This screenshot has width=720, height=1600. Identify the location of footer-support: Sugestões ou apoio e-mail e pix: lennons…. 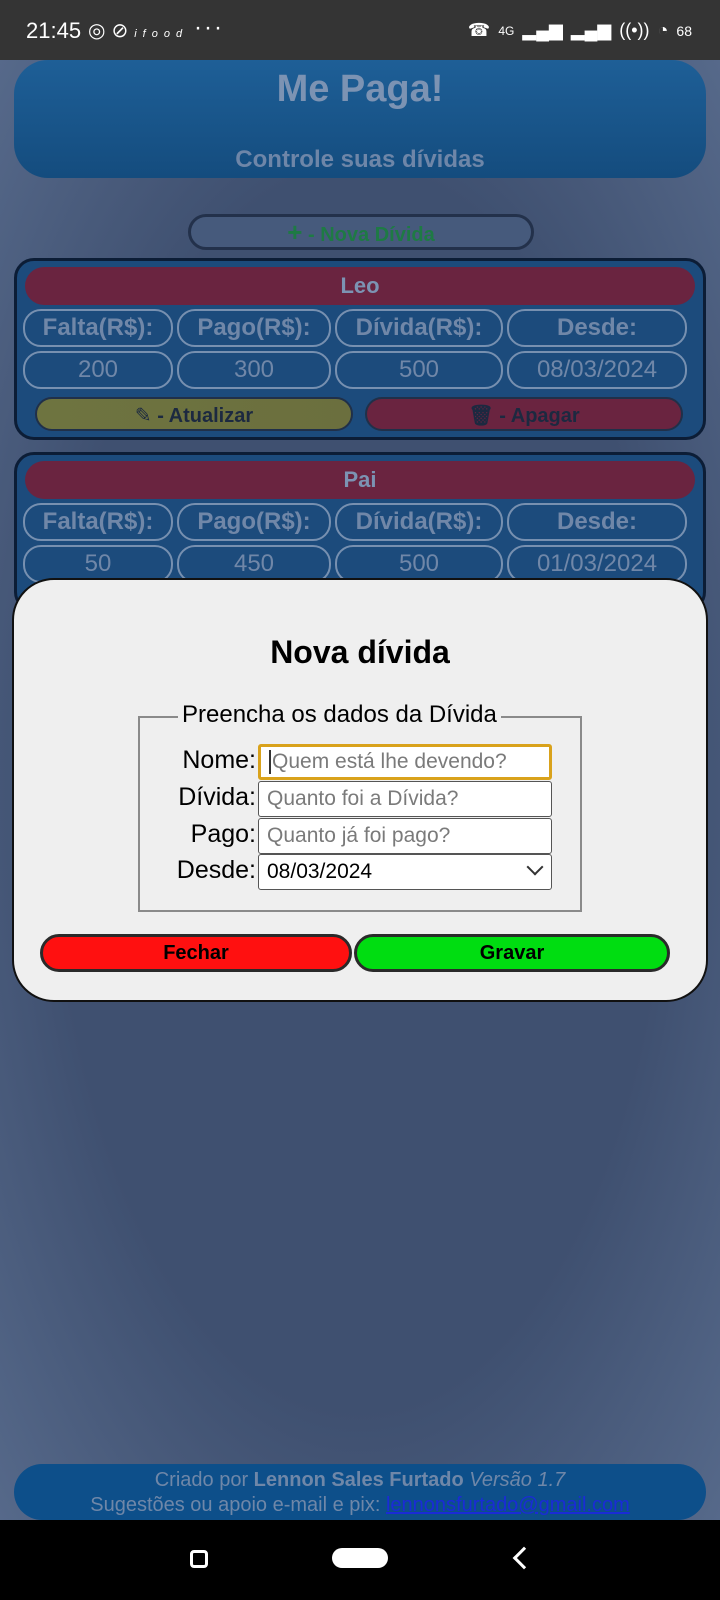
(360, 1505).